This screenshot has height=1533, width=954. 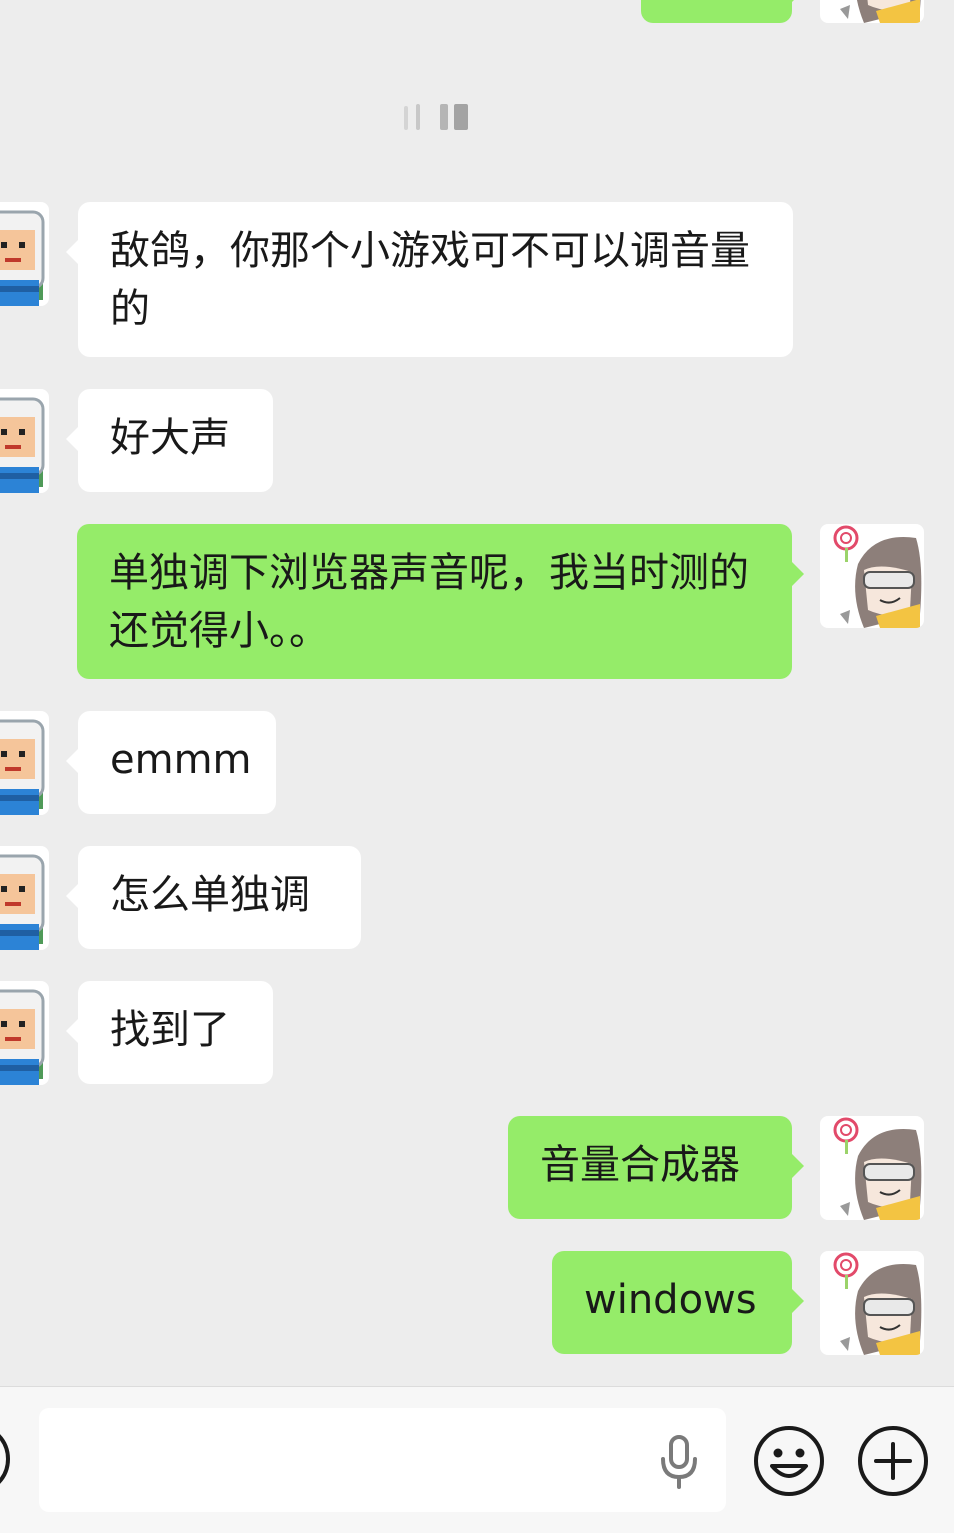 I want to click on message-text: 好大声, so click(x=170, y=438).